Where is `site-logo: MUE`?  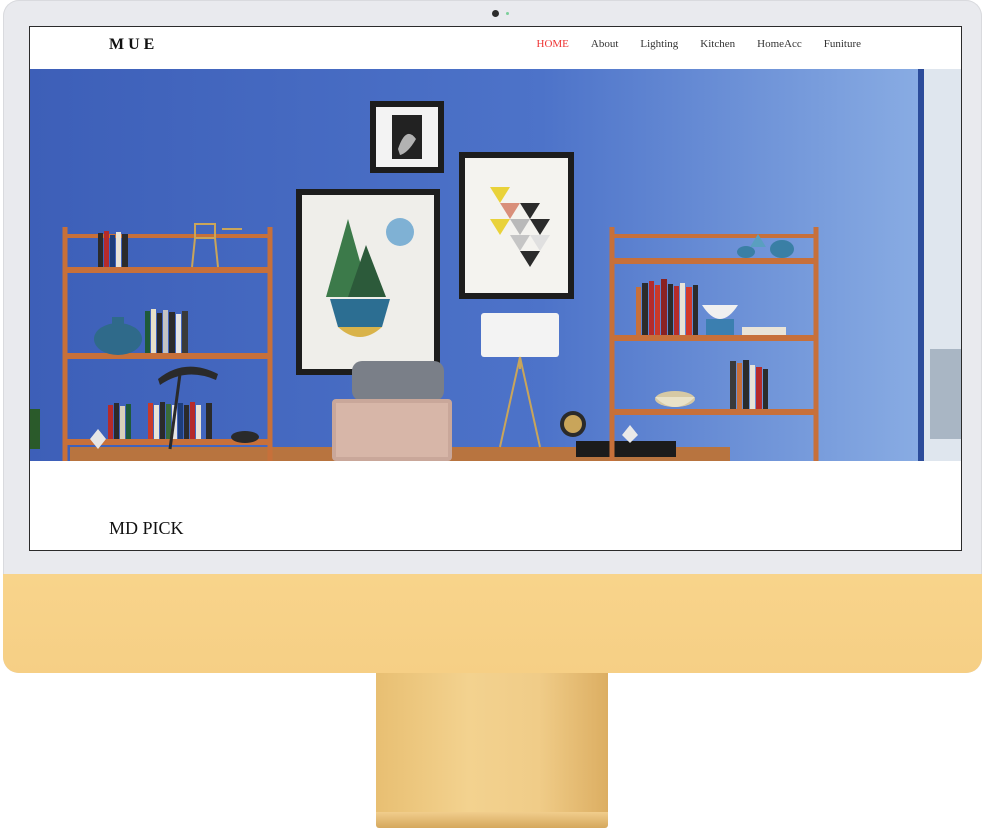
site-logo: MUE is located at coordinates (133, 45).